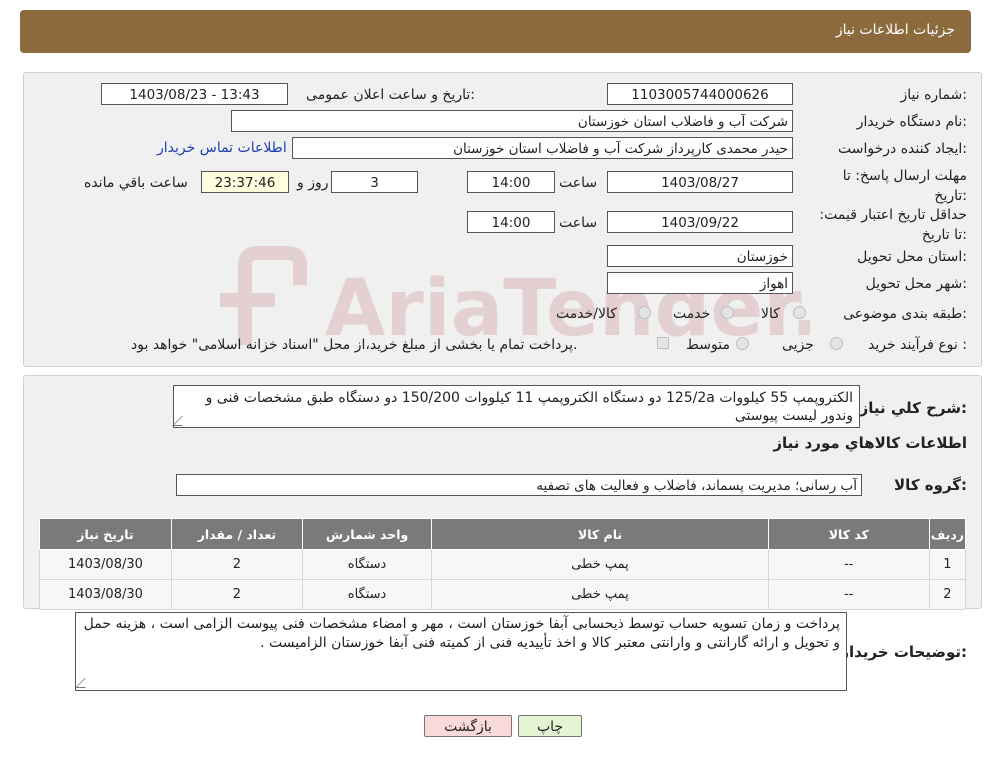 The height and width of the screenshot is (759, 985). What do you see at coordinates (550, 726) in the screenshot?
I see `print-button: چاپ` at bounding box center [550, 726].